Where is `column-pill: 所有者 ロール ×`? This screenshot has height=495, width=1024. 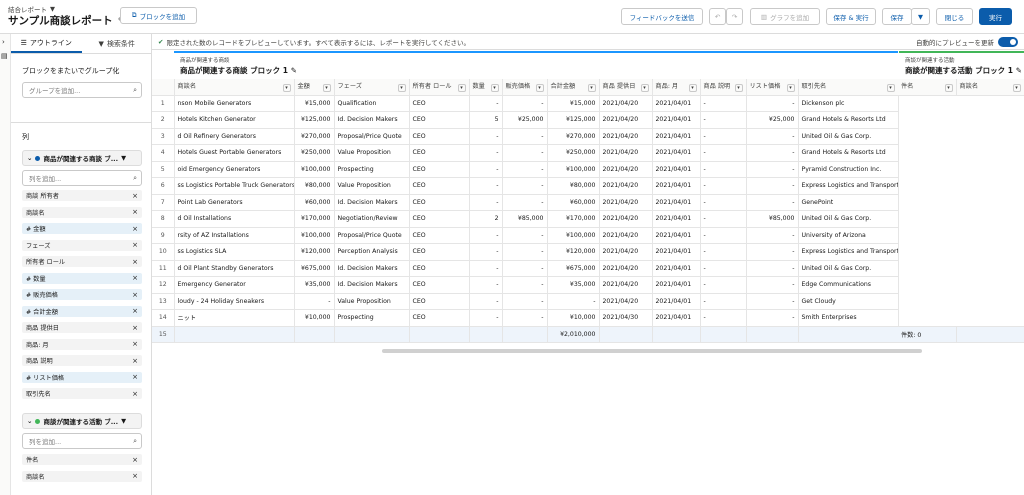
column-pill: 所有者 ロール × is located at coordinates (82, 261).